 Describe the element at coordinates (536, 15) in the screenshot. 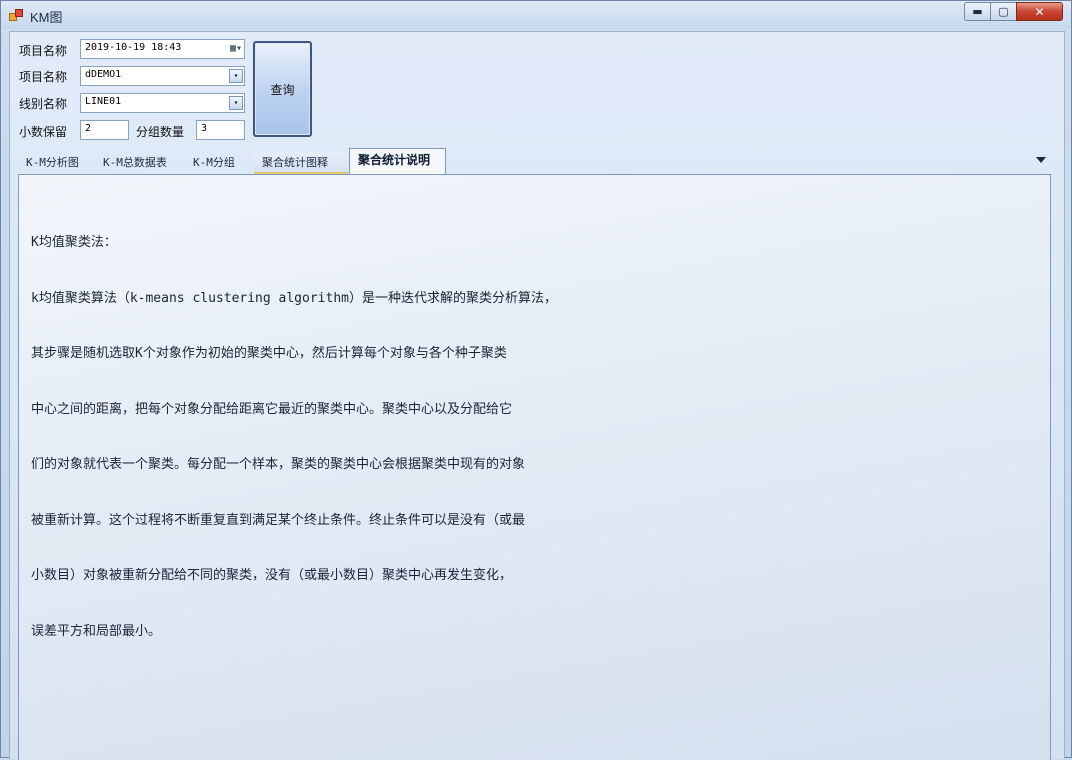

I see `title-bar: KM图 ▬ ▢ ✕` at that location.